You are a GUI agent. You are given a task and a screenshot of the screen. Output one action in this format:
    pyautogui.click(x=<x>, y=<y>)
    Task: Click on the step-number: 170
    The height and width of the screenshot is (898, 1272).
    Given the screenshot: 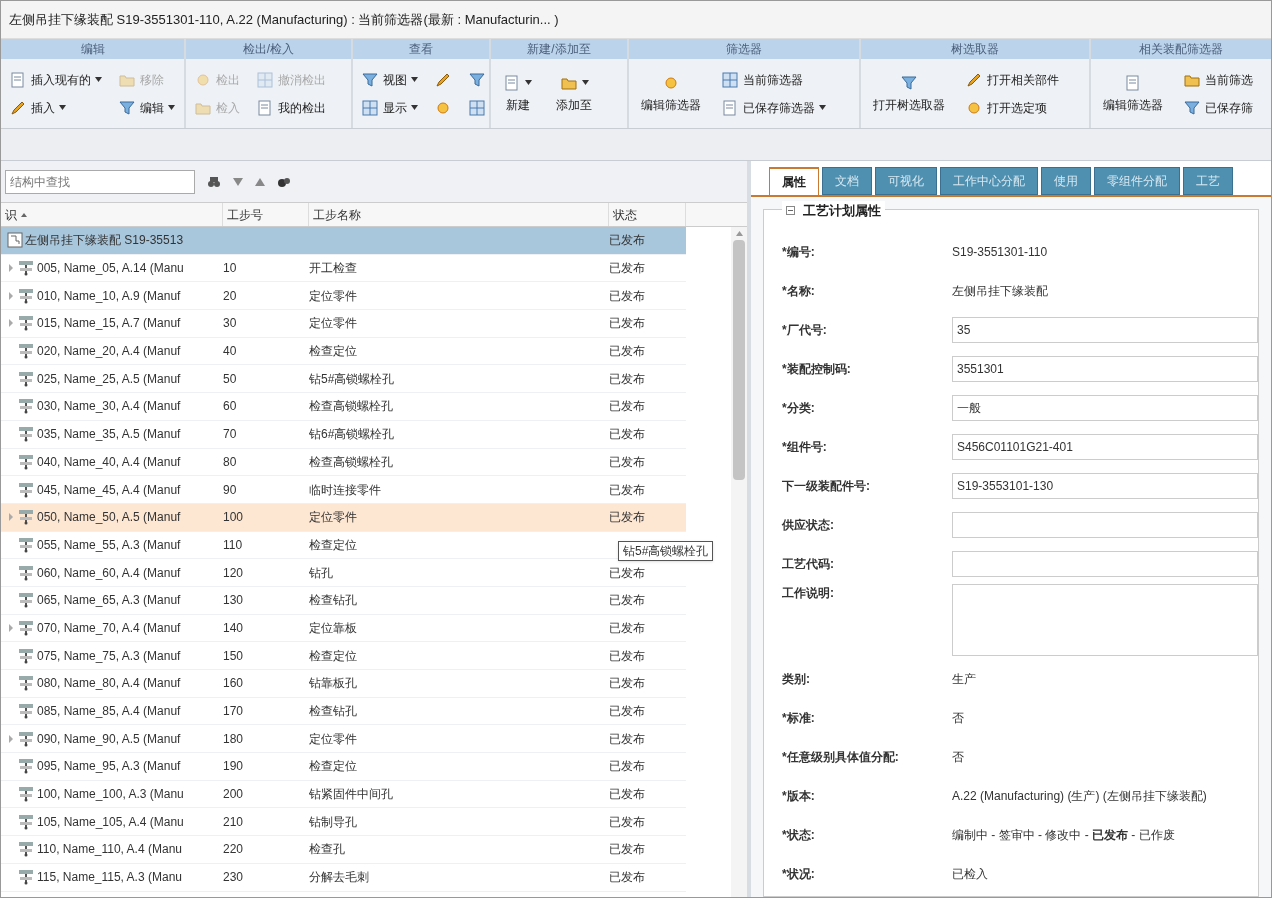 What is the action you would take?
    pyautogui.click(x=233, y=711)
    